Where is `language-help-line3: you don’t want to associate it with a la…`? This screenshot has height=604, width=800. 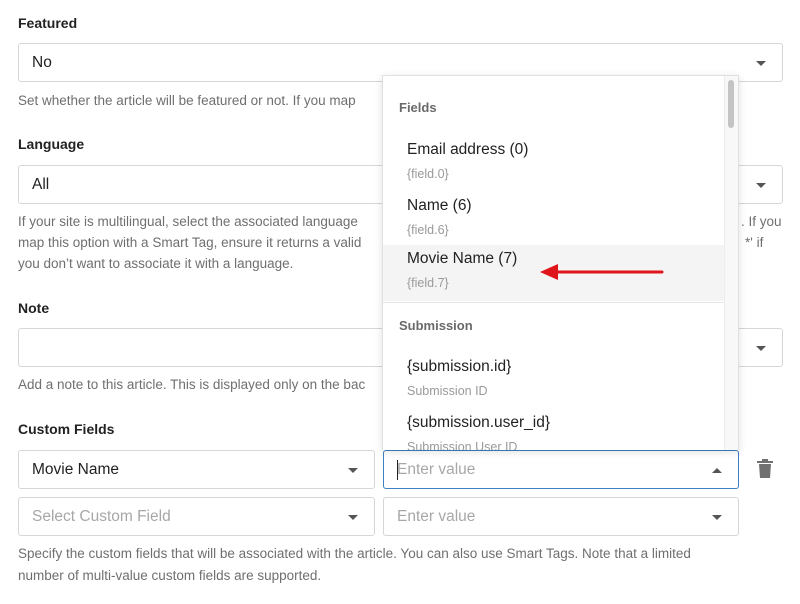
language-help-line3: you don’t want to associate it with a la… is located at coordinates (156, 263).